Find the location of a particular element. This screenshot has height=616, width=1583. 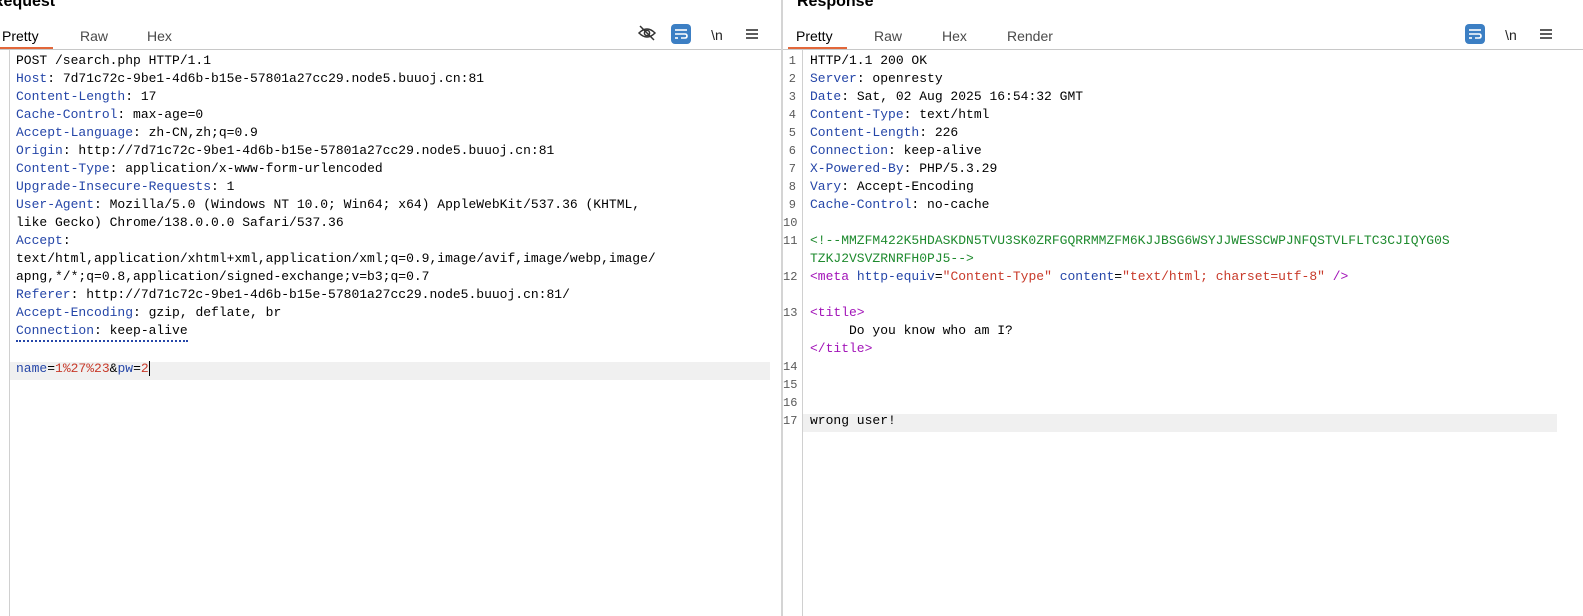

line-number: 13 is located at coordinates (790, 313).